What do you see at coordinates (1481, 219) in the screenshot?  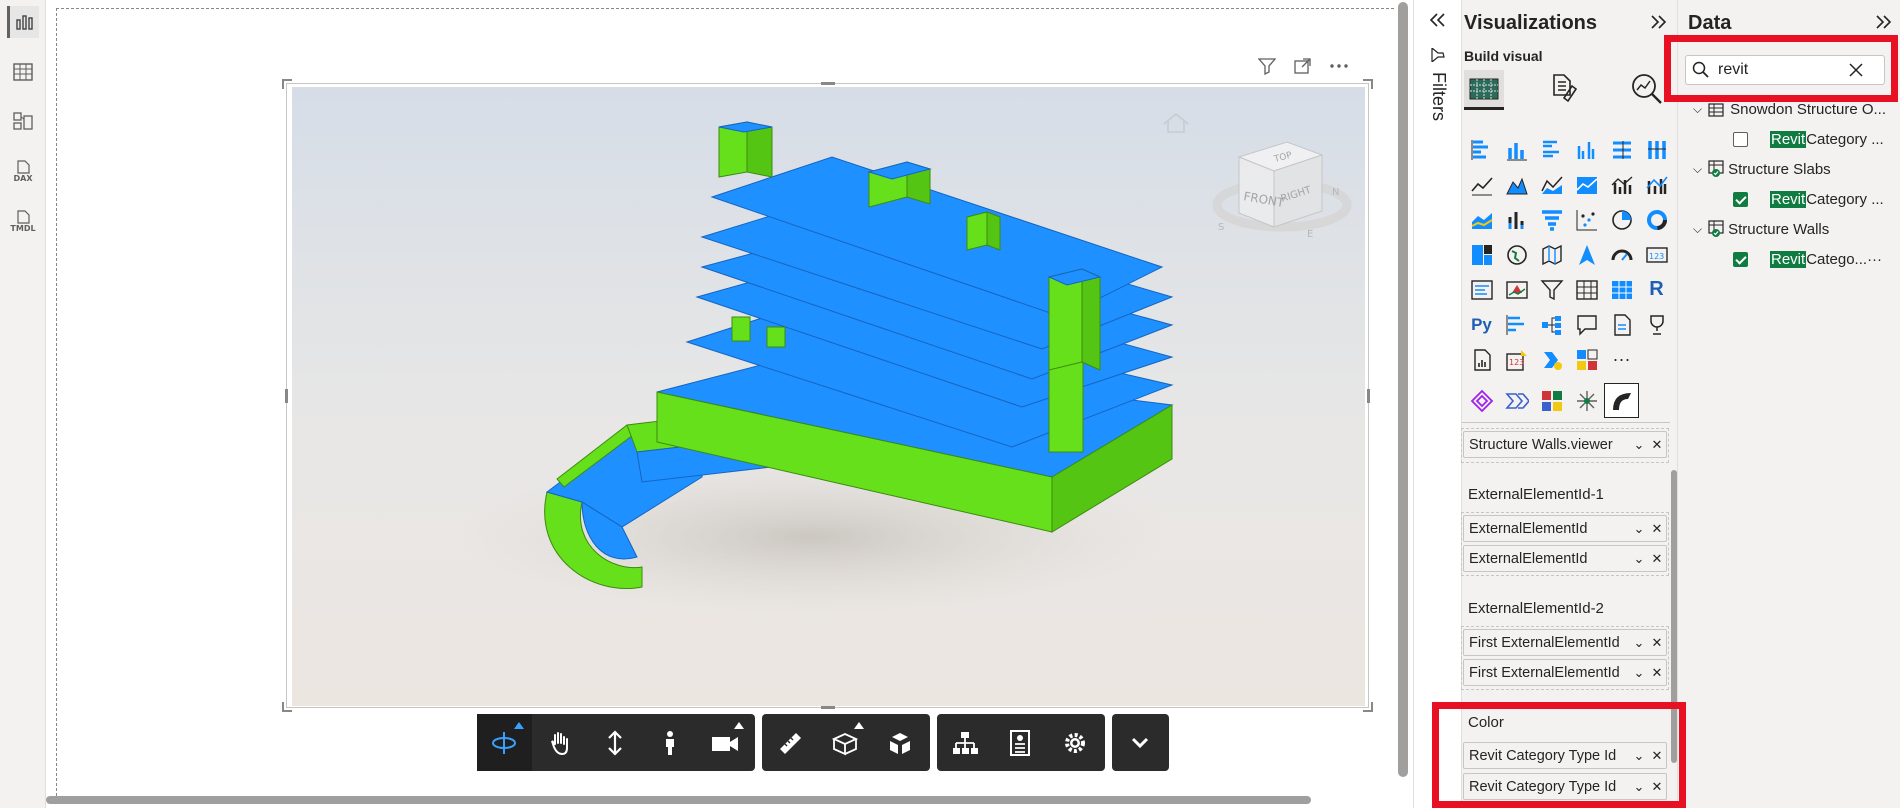 I see `waterfall-chart-icon` at bounding box center [1481, 219].